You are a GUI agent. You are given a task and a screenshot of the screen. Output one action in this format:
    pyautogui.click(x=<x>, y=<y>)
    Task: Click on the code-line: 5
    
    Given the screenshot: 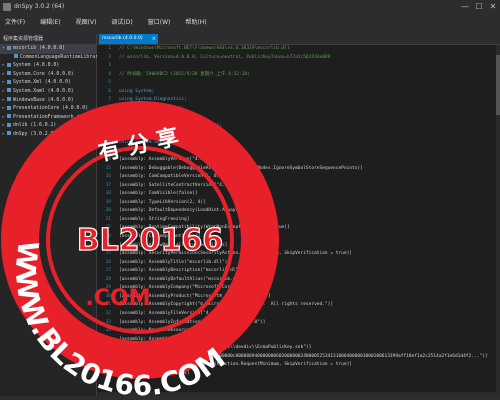 What is the action you would take?
    pyautogui.click(x=298, y=83)
    